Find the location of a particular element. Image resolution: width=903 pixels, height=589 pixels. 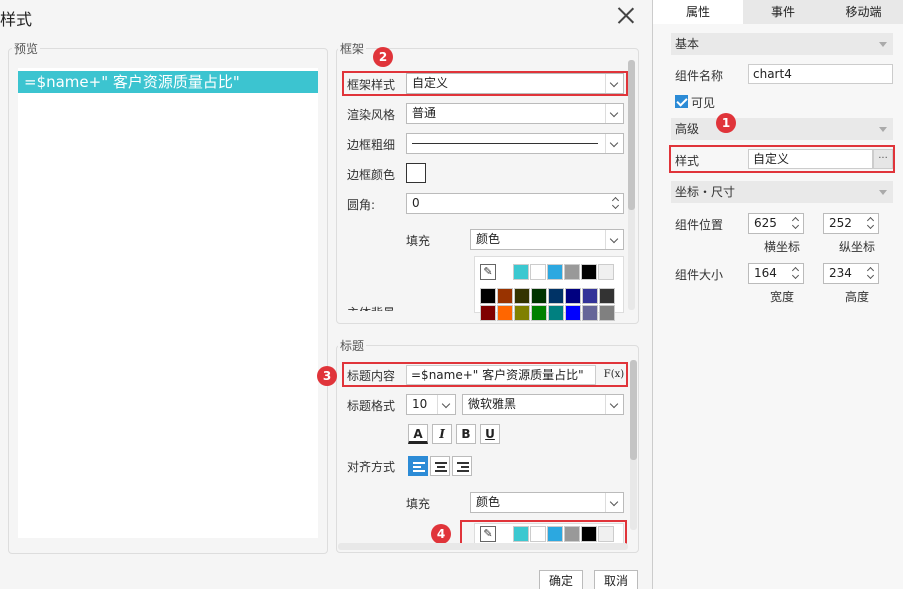

tab-mobile: 移动端 is located at coordinates (863, 12).